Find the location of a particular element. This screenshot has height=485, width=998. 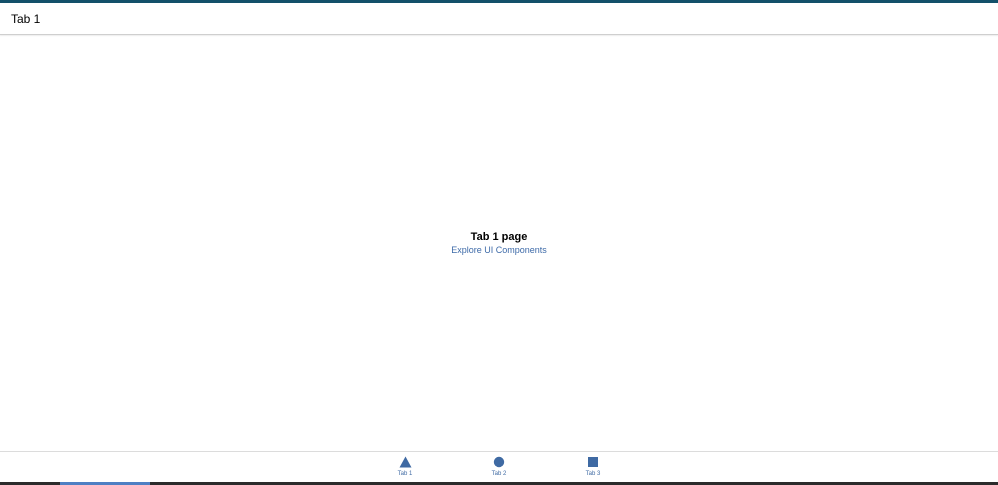

page-title: Tab 1 is located at coordinates (26, 19).